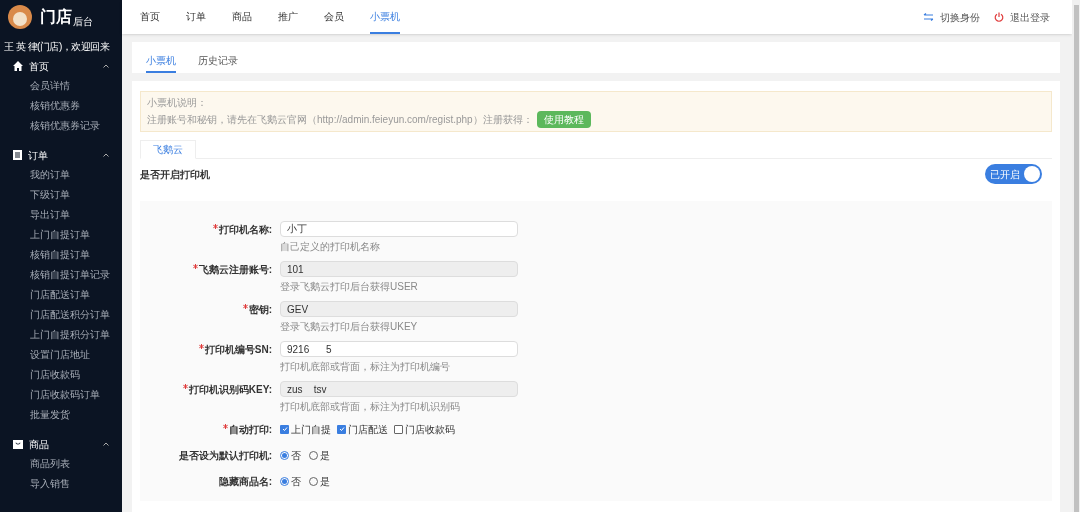 The width and height of the screenshot is (1080, 512). Describe the element at coordinates (218, 61) in the screenshot. I see `tab: 历史记录` at that location.